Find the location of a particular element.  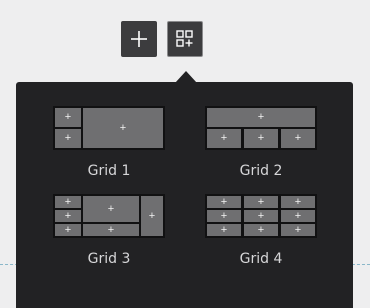

add-button is located at coordinates (139, 39).